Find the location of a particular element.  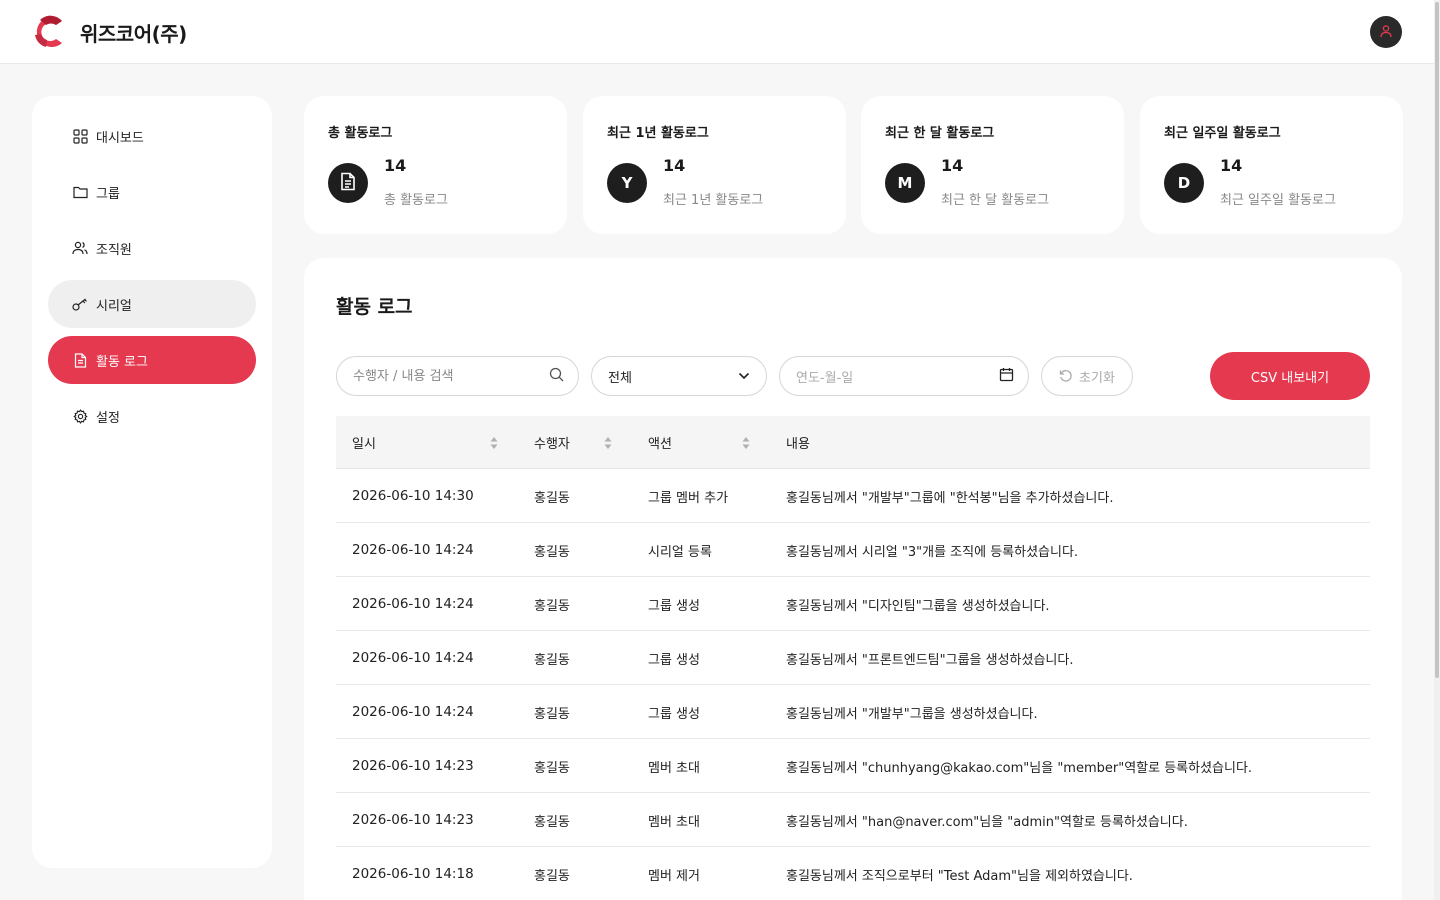

column-header-date: 일시 is located at coordinates (364, 442).